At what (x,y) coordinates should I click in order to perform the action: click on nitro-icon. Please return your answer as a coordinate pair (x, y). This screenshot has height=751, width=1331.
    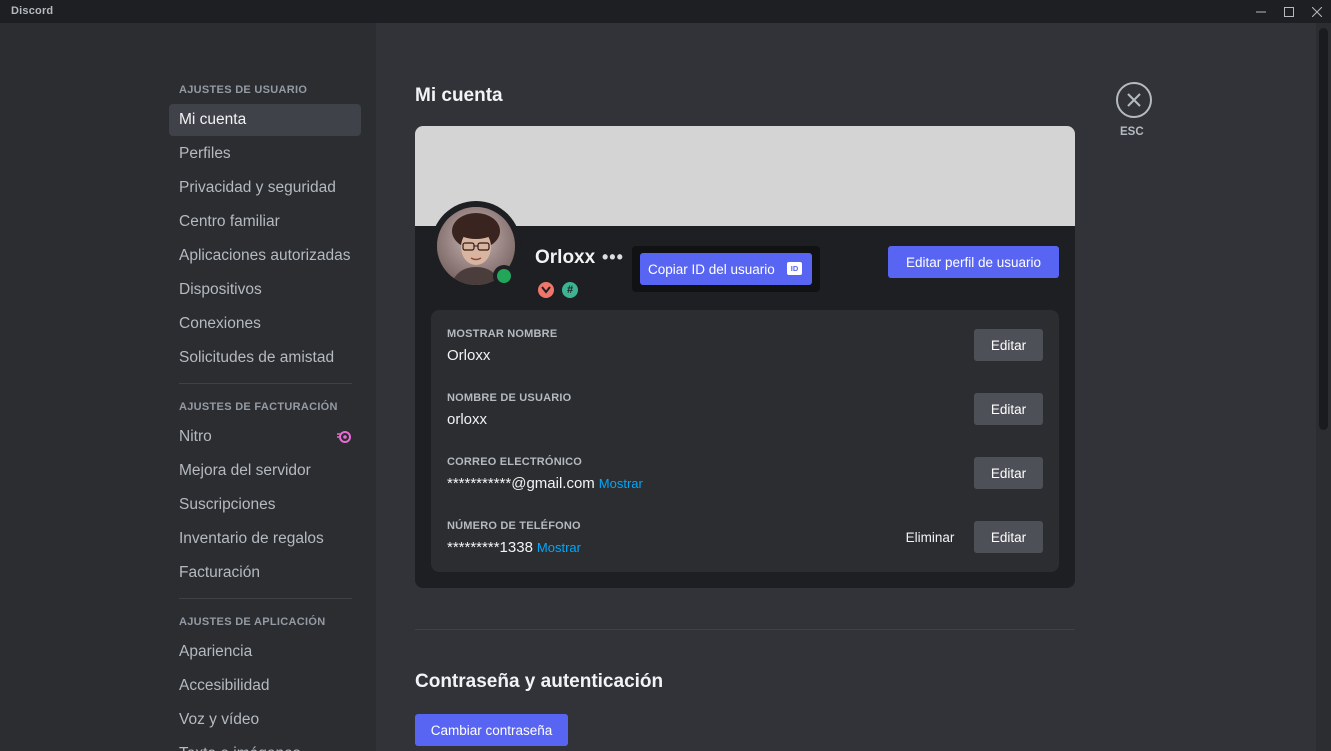
    Looking at the image, I should click on (344, 437).